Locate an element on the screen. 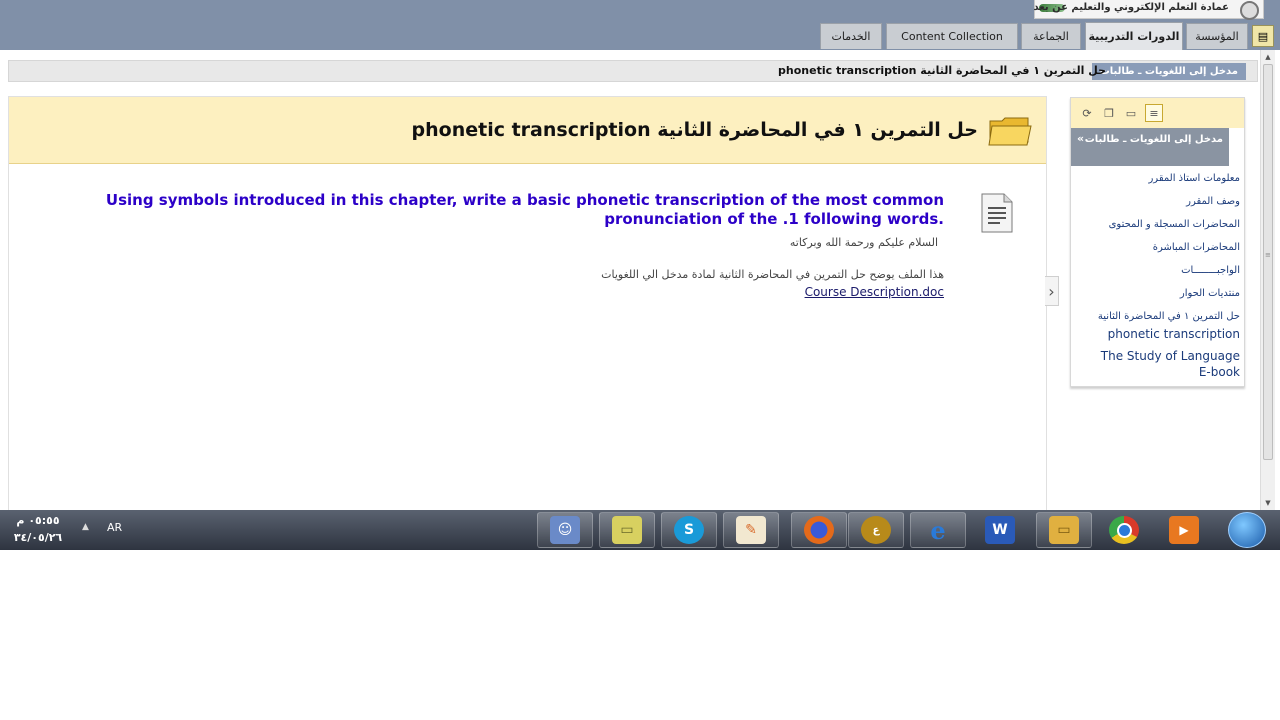  taskbar-word: W is located at coordinates (1000, 530).